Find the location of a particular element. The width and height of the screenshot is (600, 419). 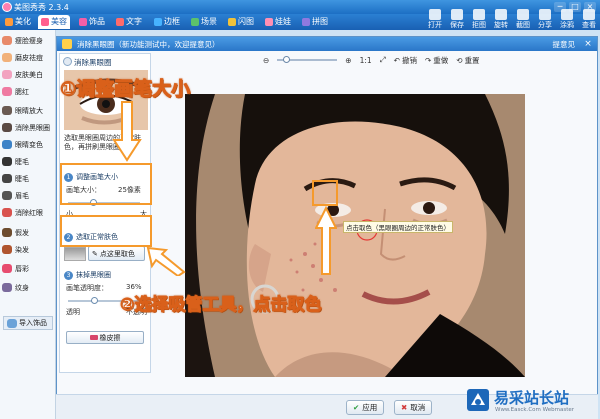

sidebar-item-8: 睫毛 is located at coordinates (28, 178).